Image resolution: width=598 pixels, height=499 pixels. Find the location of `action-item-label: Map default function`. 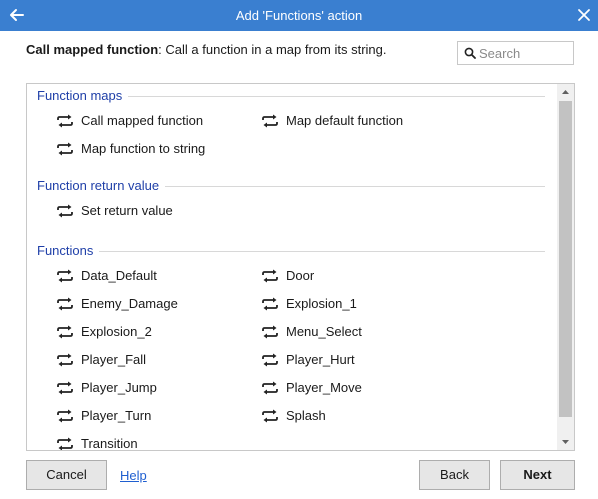

action-item-label: Map default function is located at coordinates (345, 120).